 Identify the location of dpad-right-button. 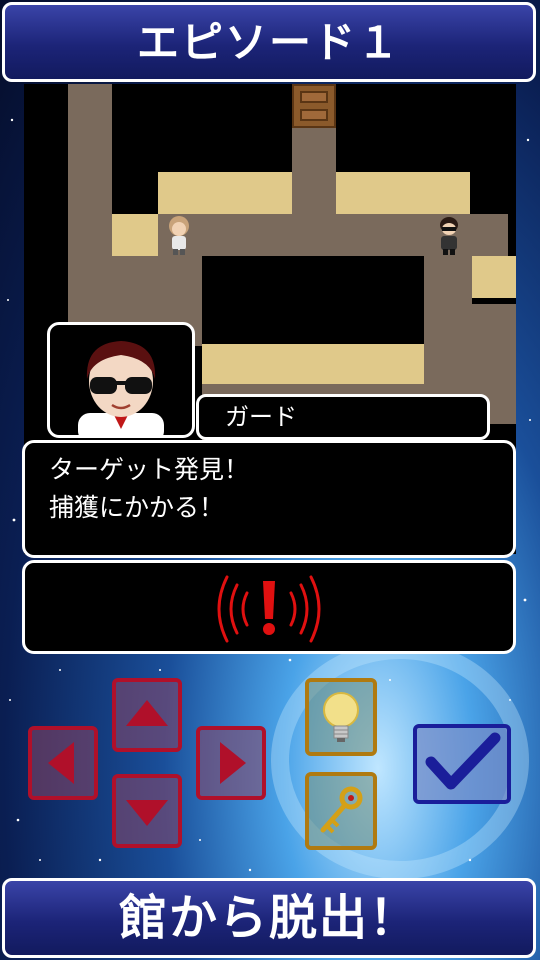
(231, 763).